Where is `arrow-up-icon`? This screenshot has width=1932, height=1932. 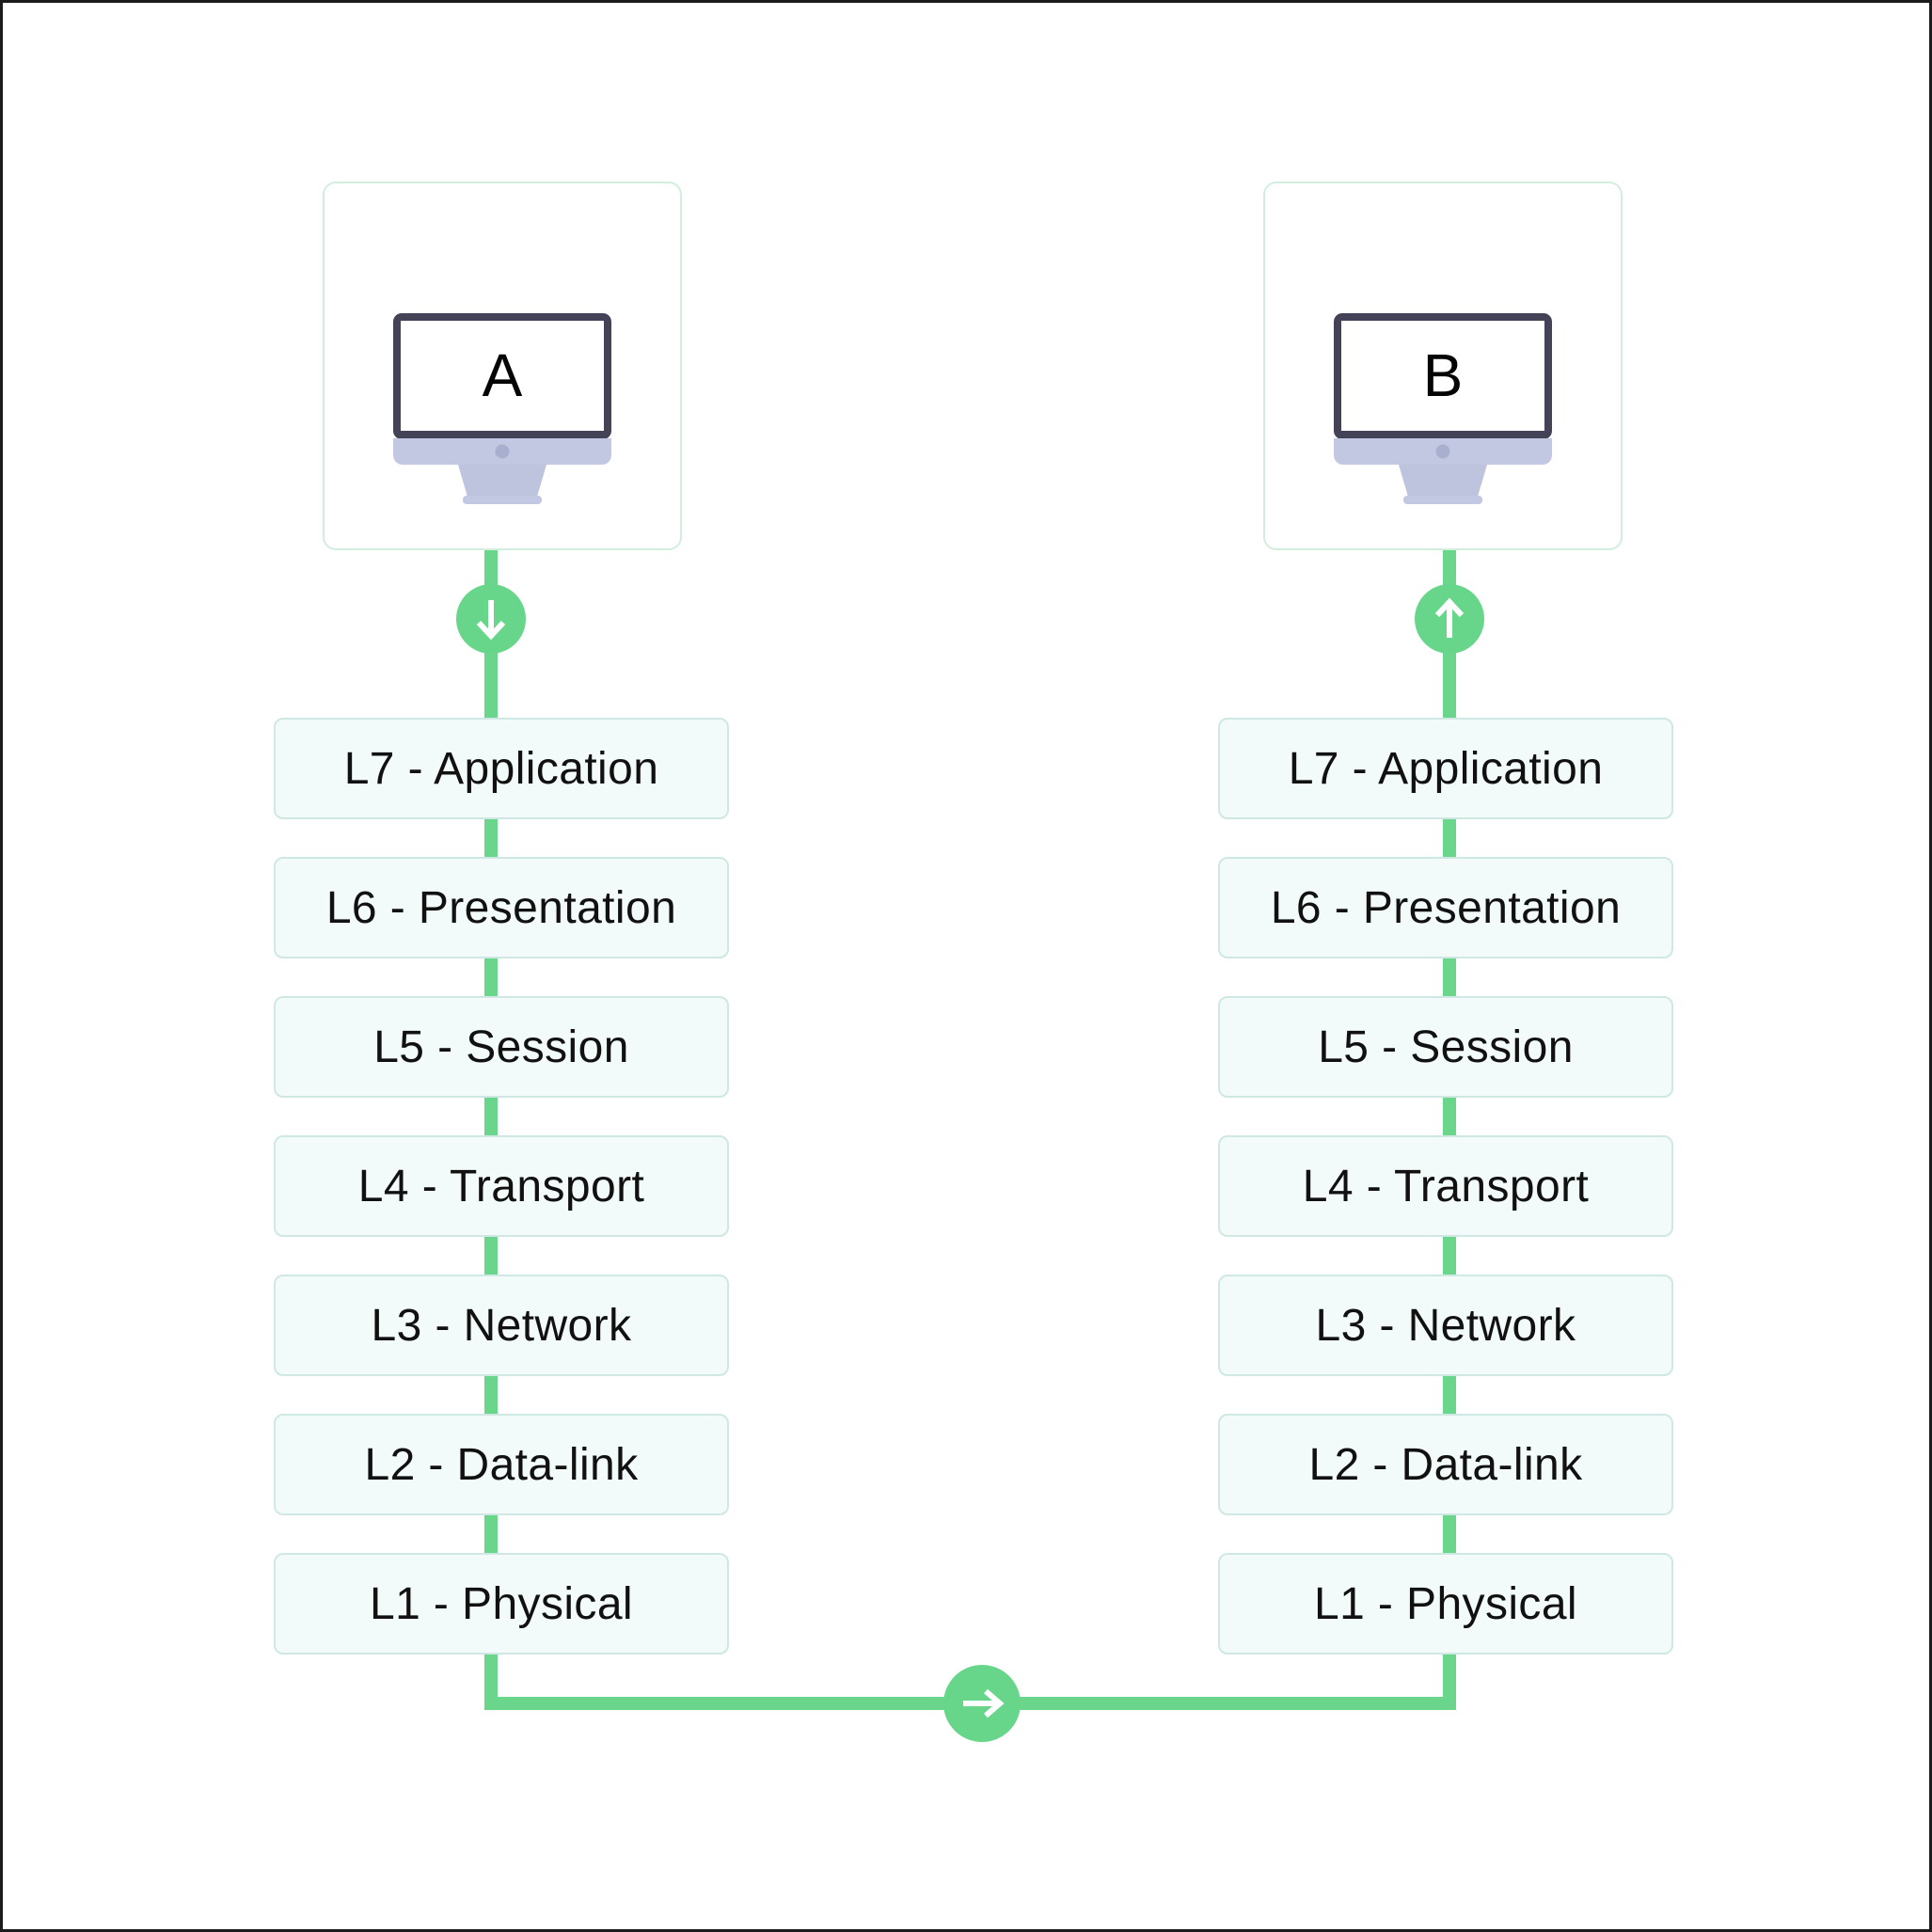 arrow-up-icon is located at coordinates (1449, 619).